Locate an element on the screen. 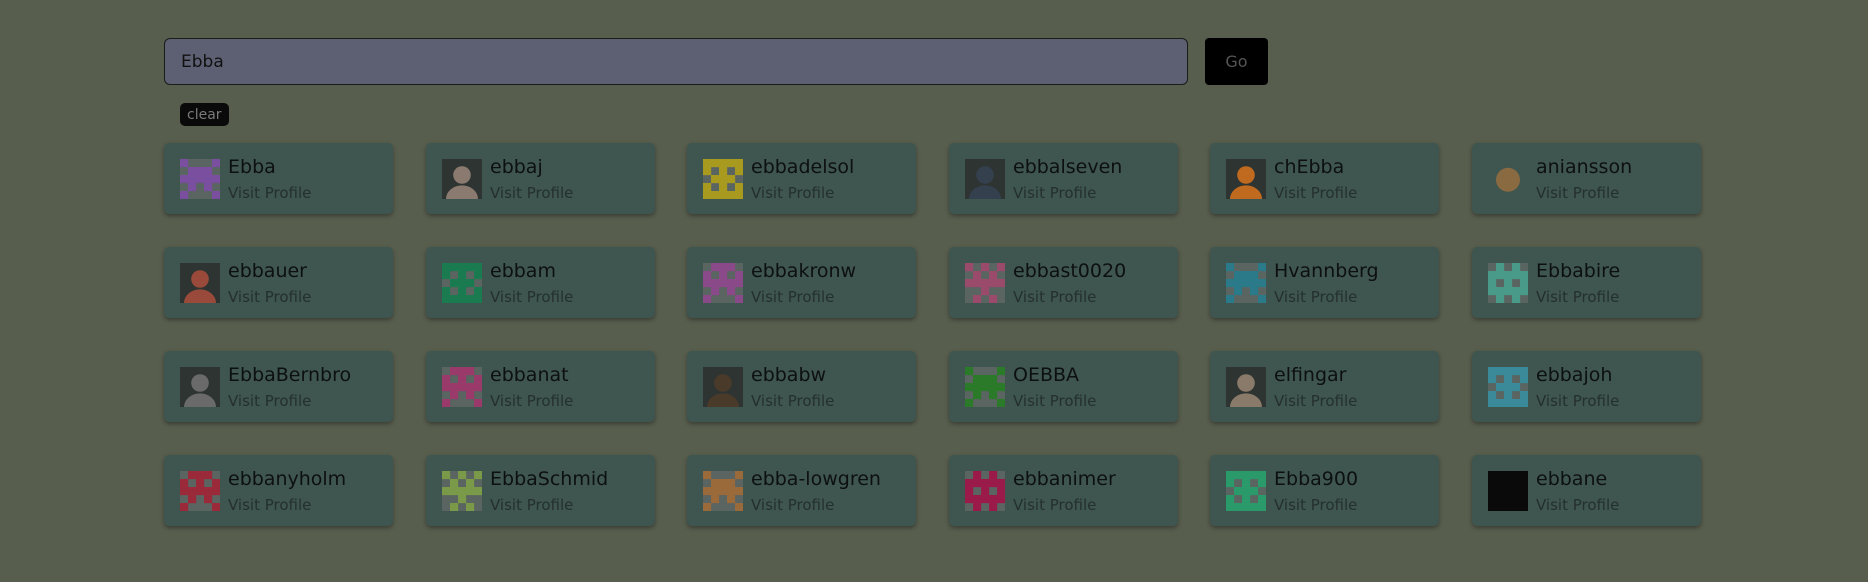 The width and height of the screenshot is (1868, 582). username: ebbabw is located at coordinates (789, 375).